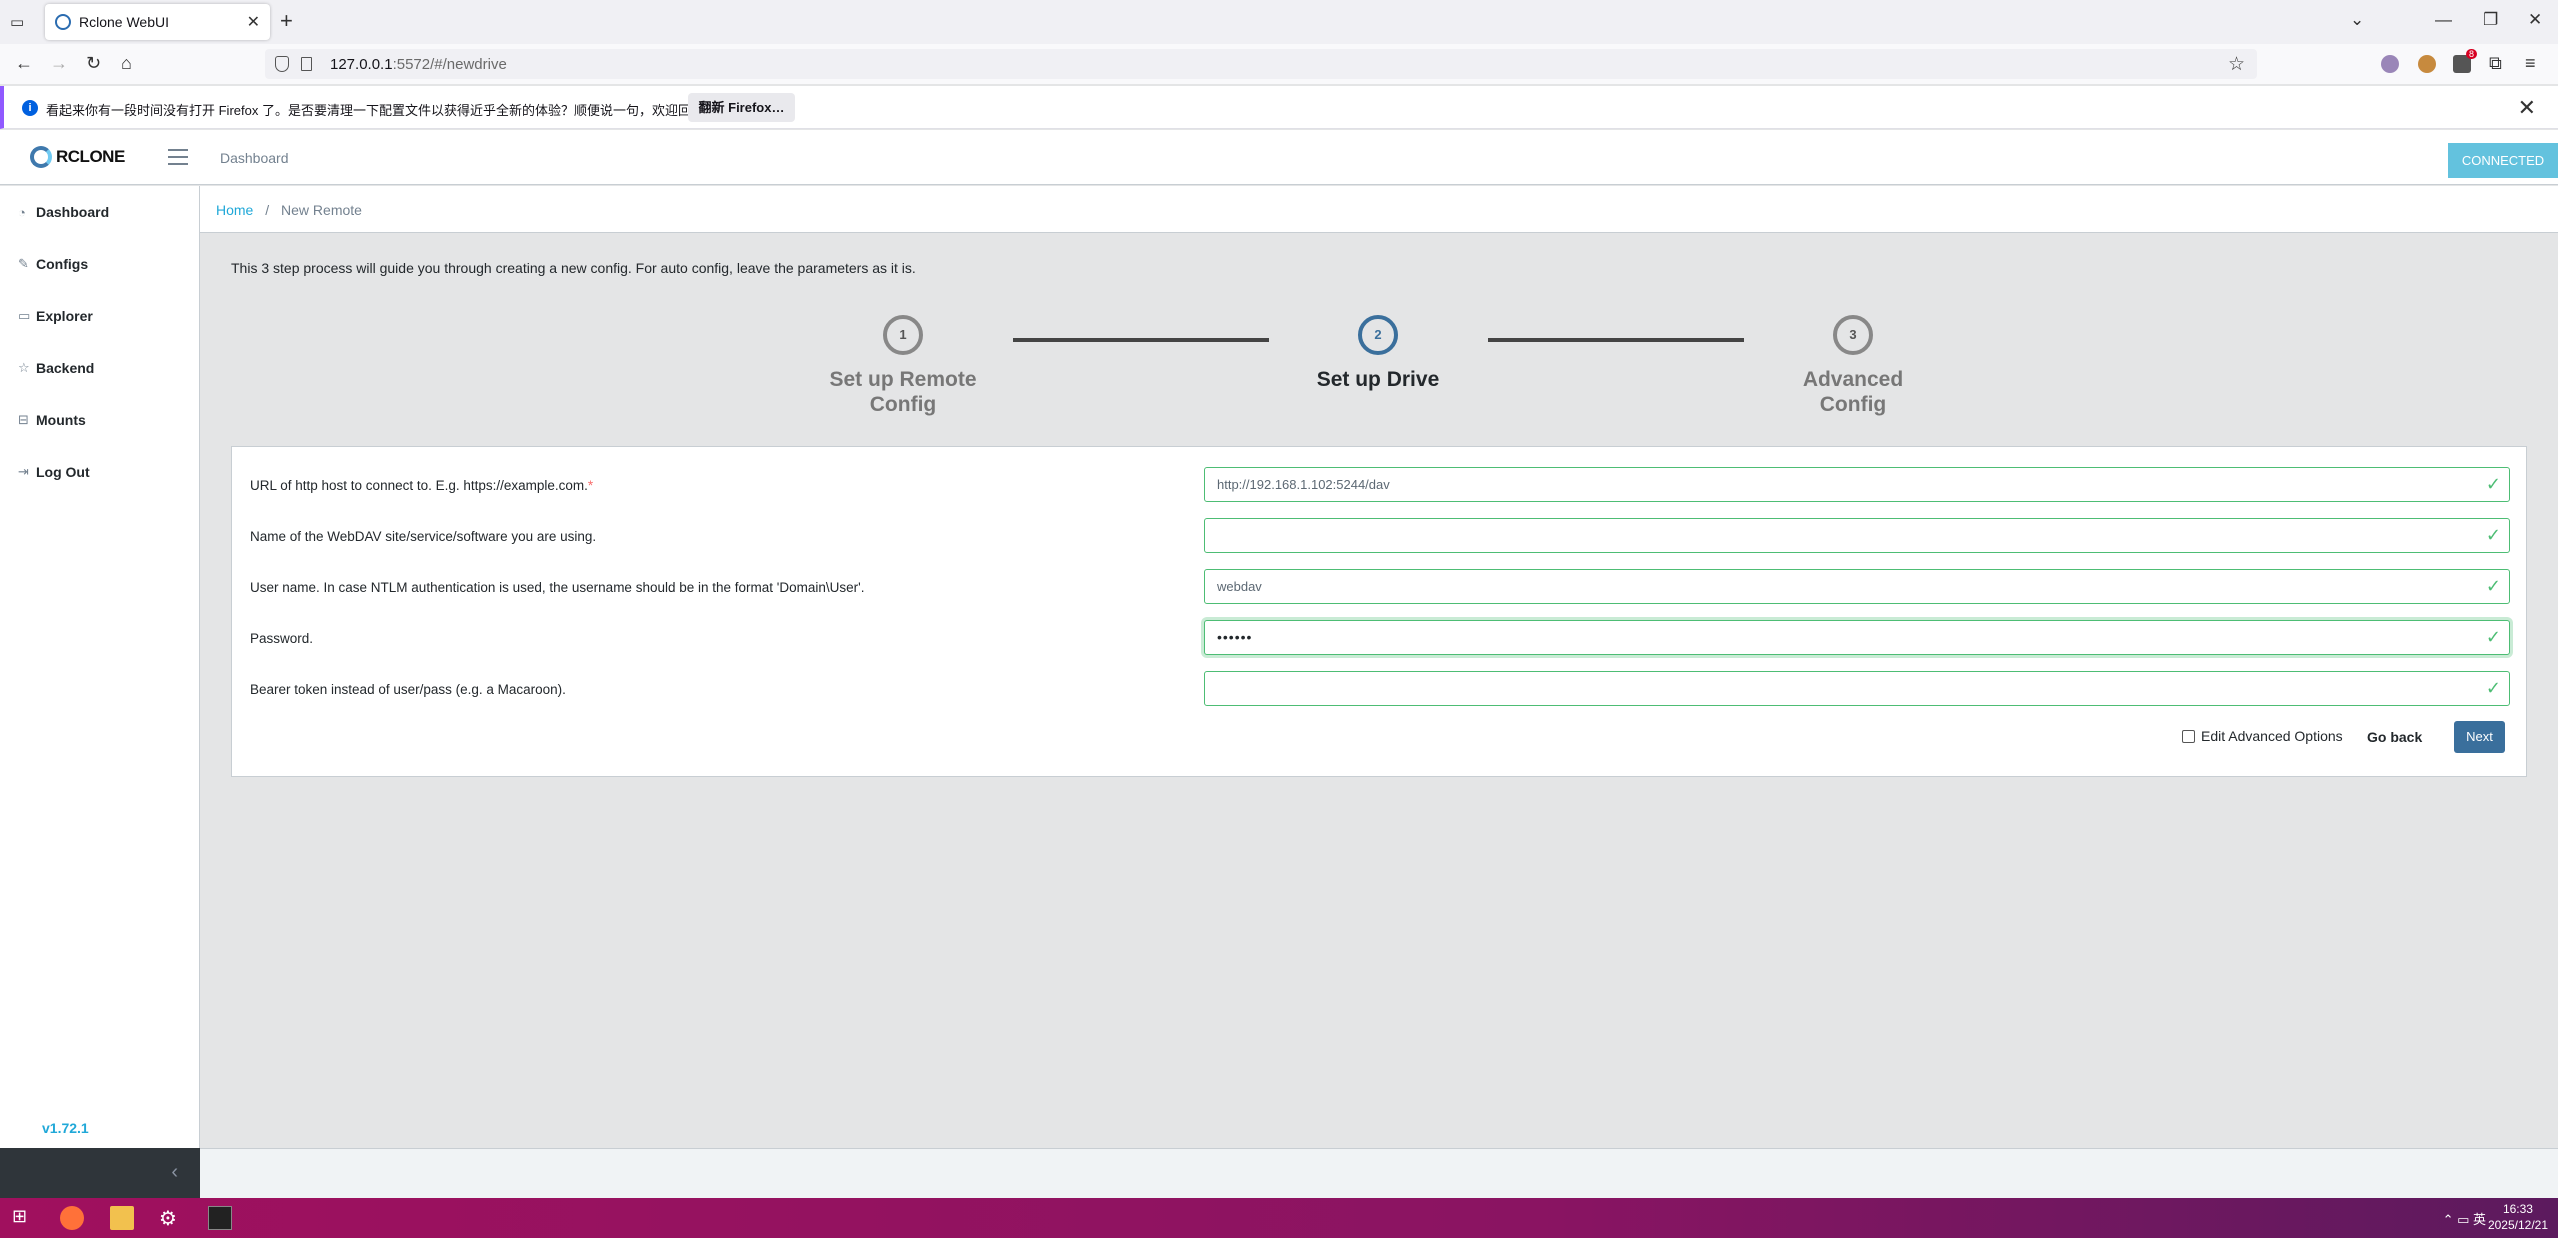  I want to click on breadcrumb-home: Home, so click(234, 210).